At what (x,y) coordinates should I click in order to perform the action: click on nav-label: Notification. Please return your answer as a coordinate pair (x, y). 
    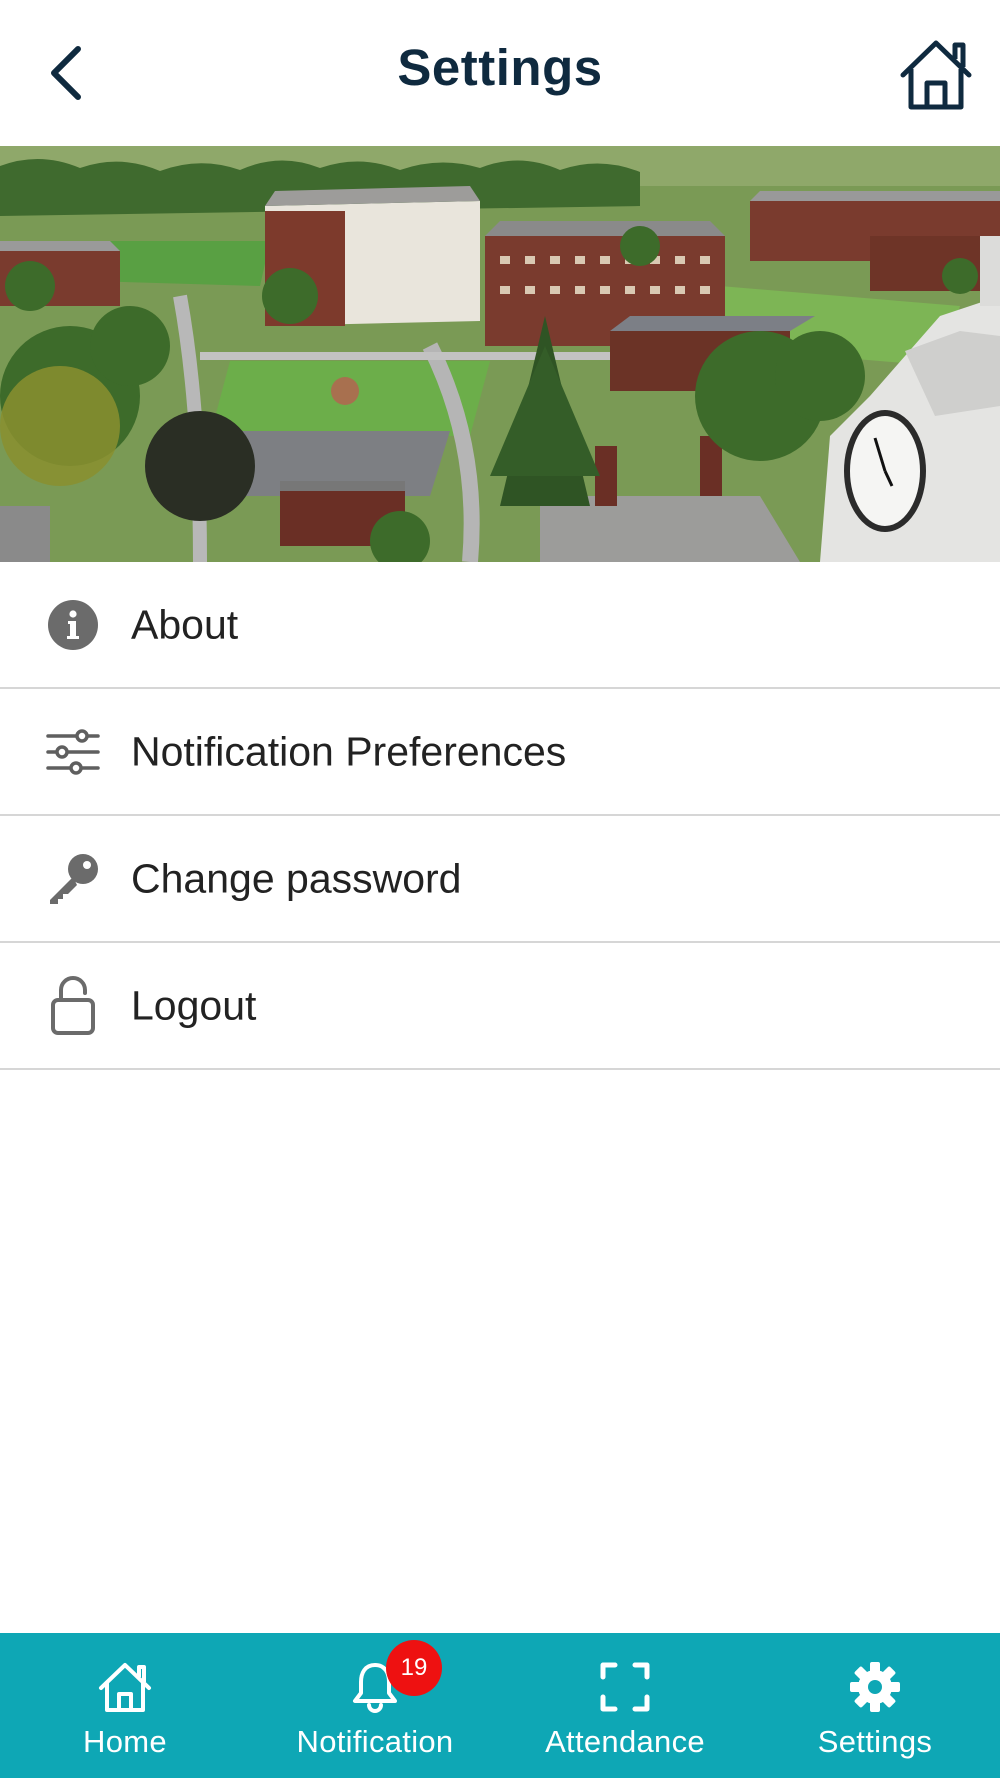
    Looking at the image, I should click on (375, 1741).